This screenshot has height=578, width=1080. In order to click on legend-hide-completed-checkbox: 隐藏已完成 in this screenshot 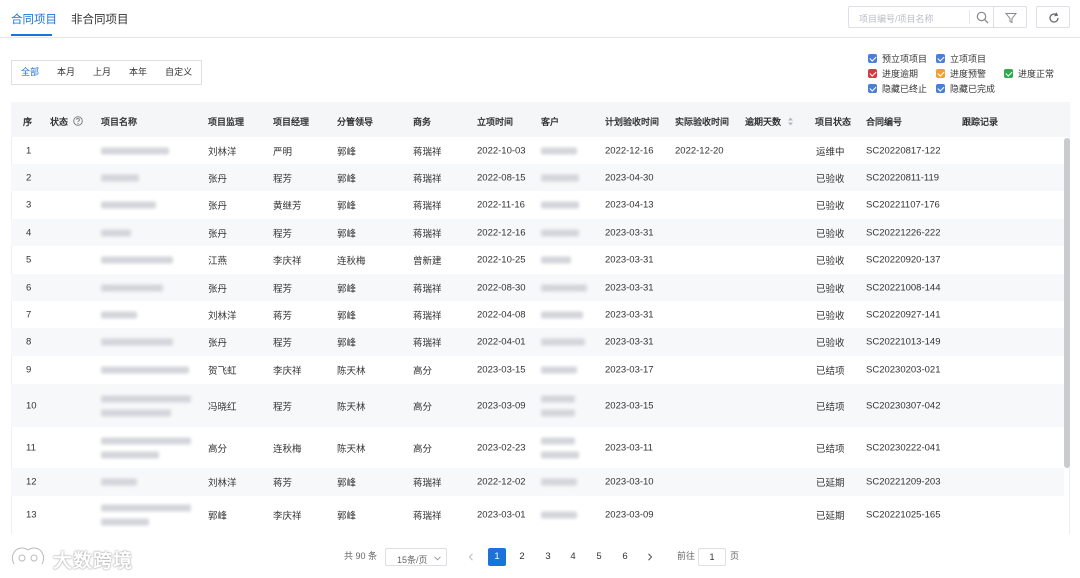, I will do `click(965, 88)`.